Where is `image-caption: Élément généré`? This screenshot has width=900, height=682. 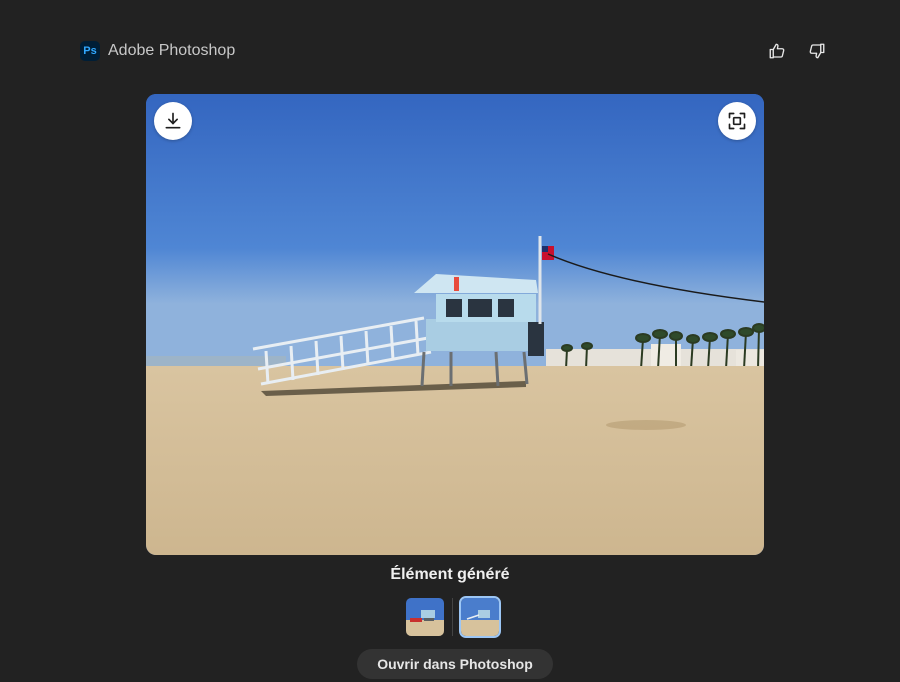
image-caption: Élément généré is located at coordinates (450, 574).